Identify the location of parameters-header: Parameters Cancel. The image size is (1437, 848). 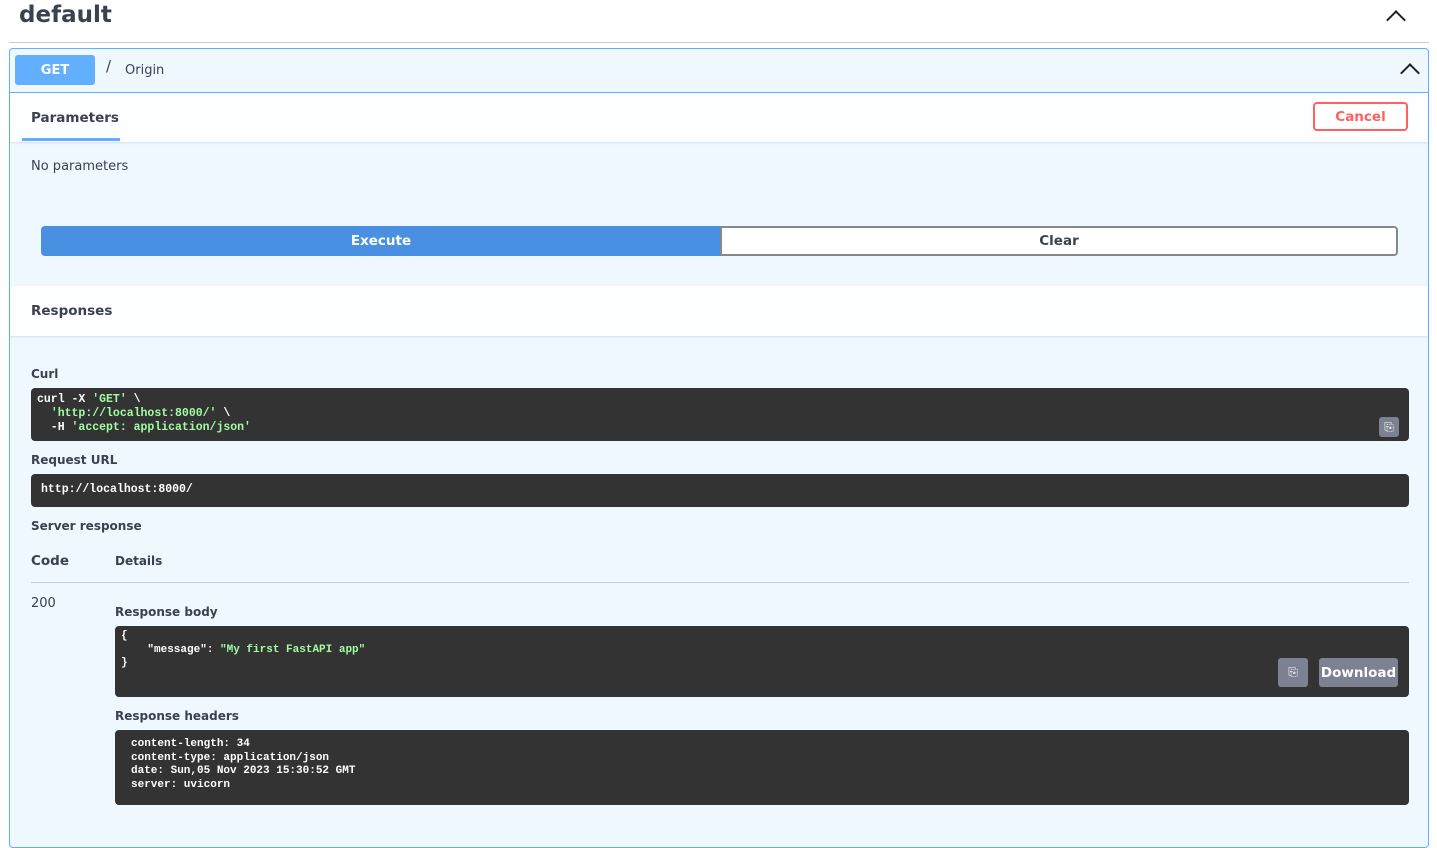
(719, 117).